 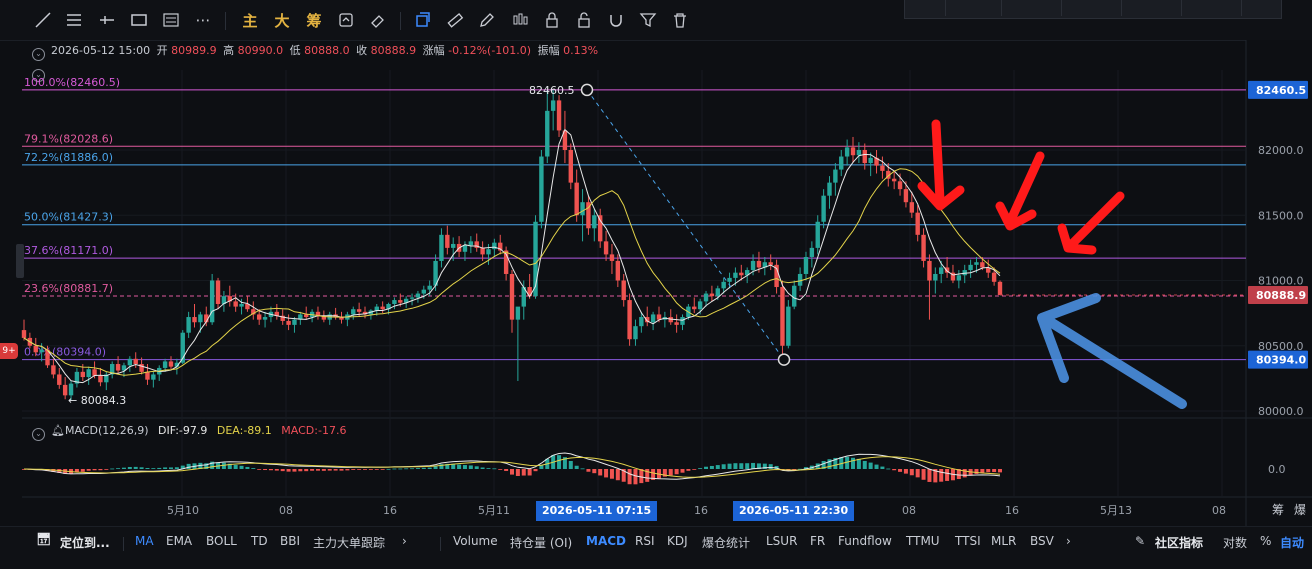 What do you see at coordinates (144, 541) in the screenshot?
I see `main-indicator-0: MA` at bounding box center [144, 541].